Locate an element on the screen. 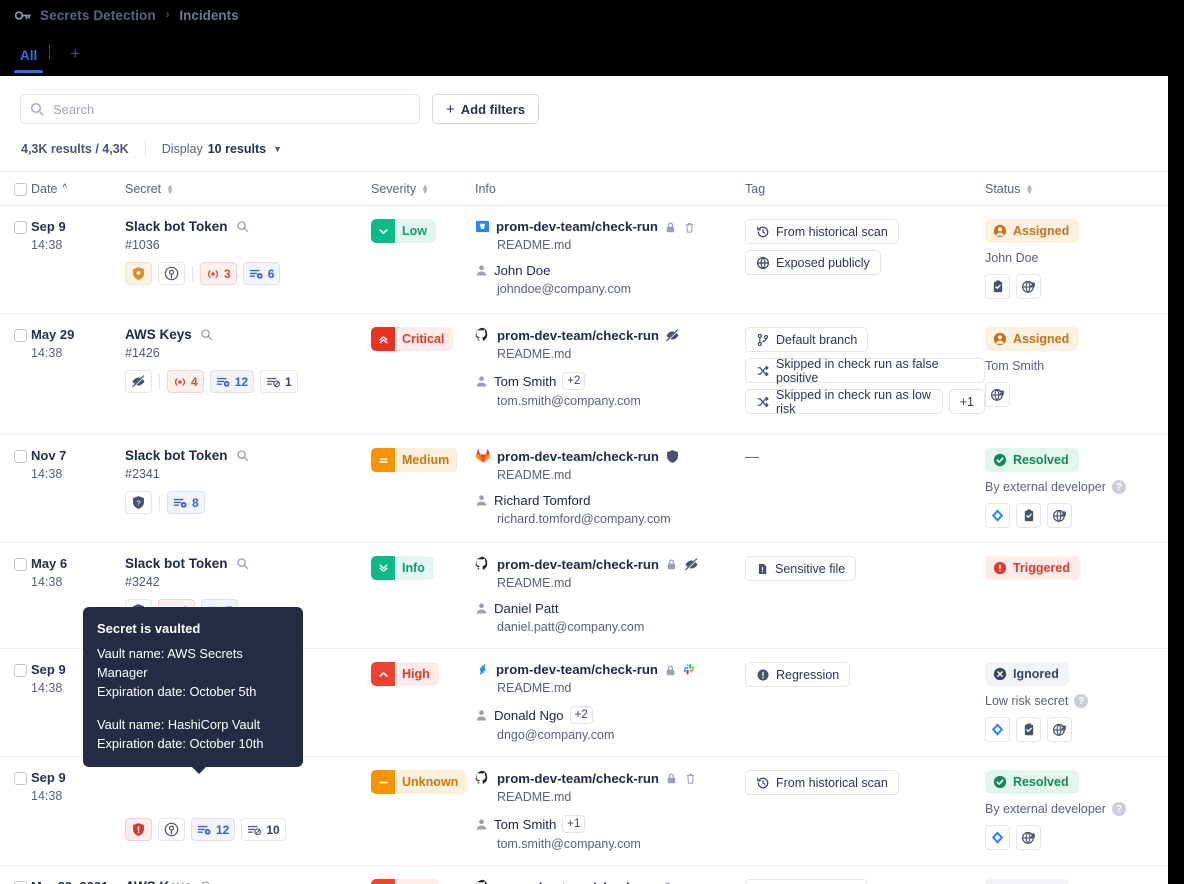 Image resolution: width=1184 pixels, height=884 pixels. secret-count-badge: 6 is located at coordinates (261, 273).